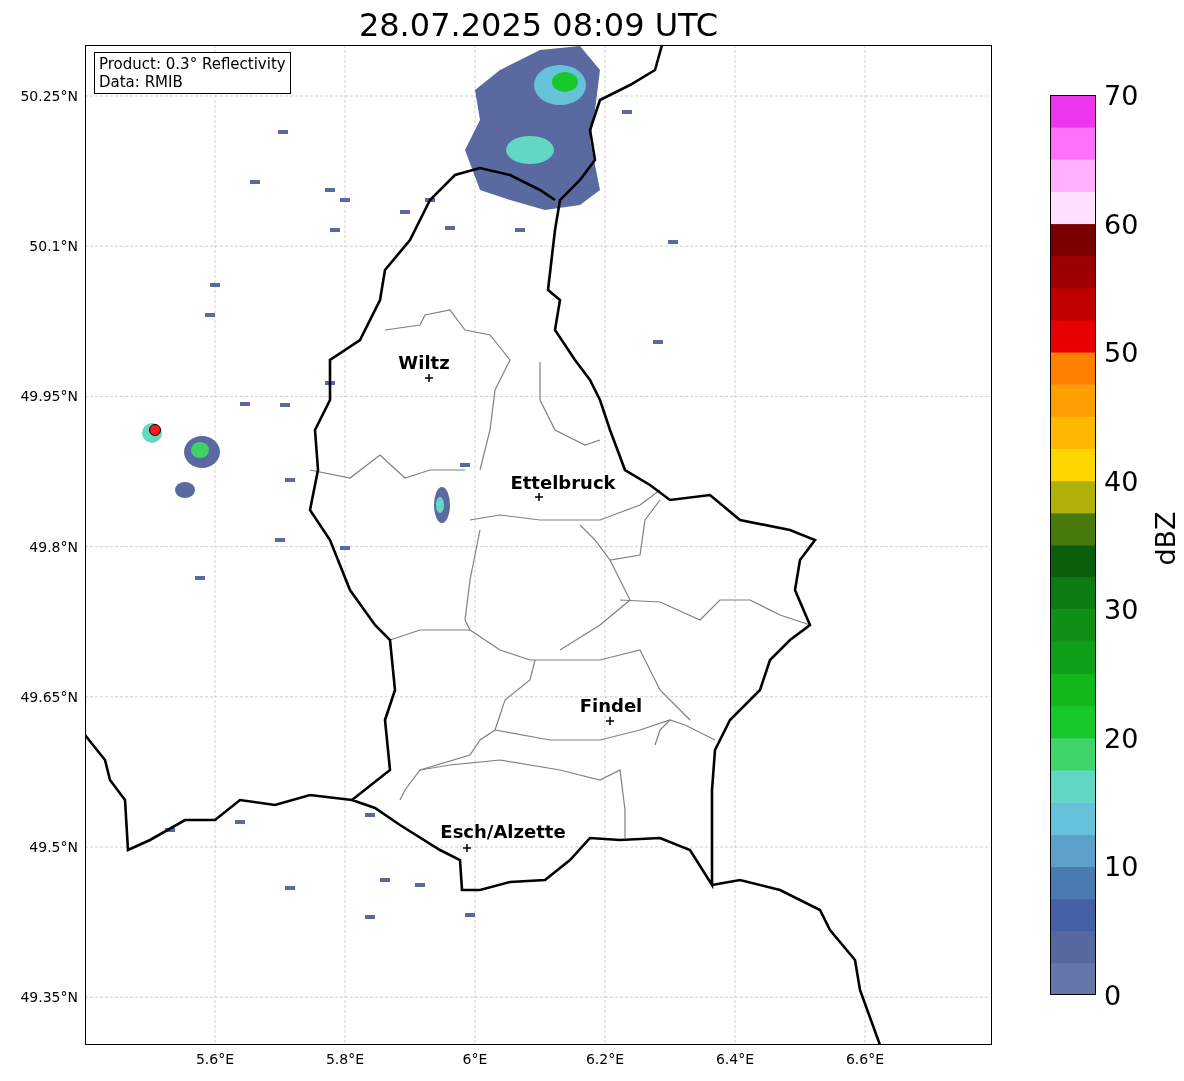 The width and height of the screenshot is (1184, 1081). What do you see at coordinates (1121, 95) in the screenshot?
I see `scale-tick-label: 70` at bounding box center [1121, 95].